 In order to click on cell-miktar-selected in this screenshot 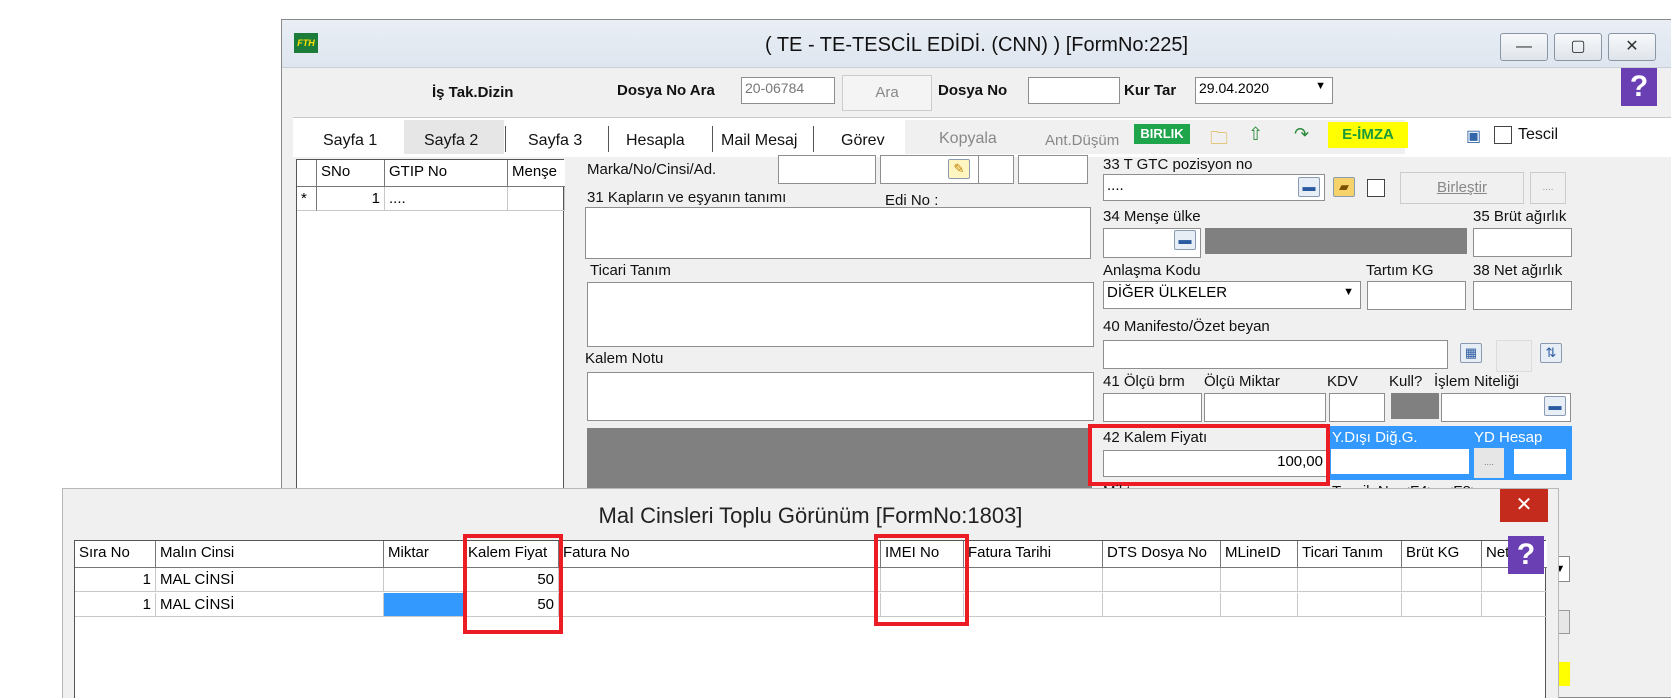, I will do `click(424, 605)`.